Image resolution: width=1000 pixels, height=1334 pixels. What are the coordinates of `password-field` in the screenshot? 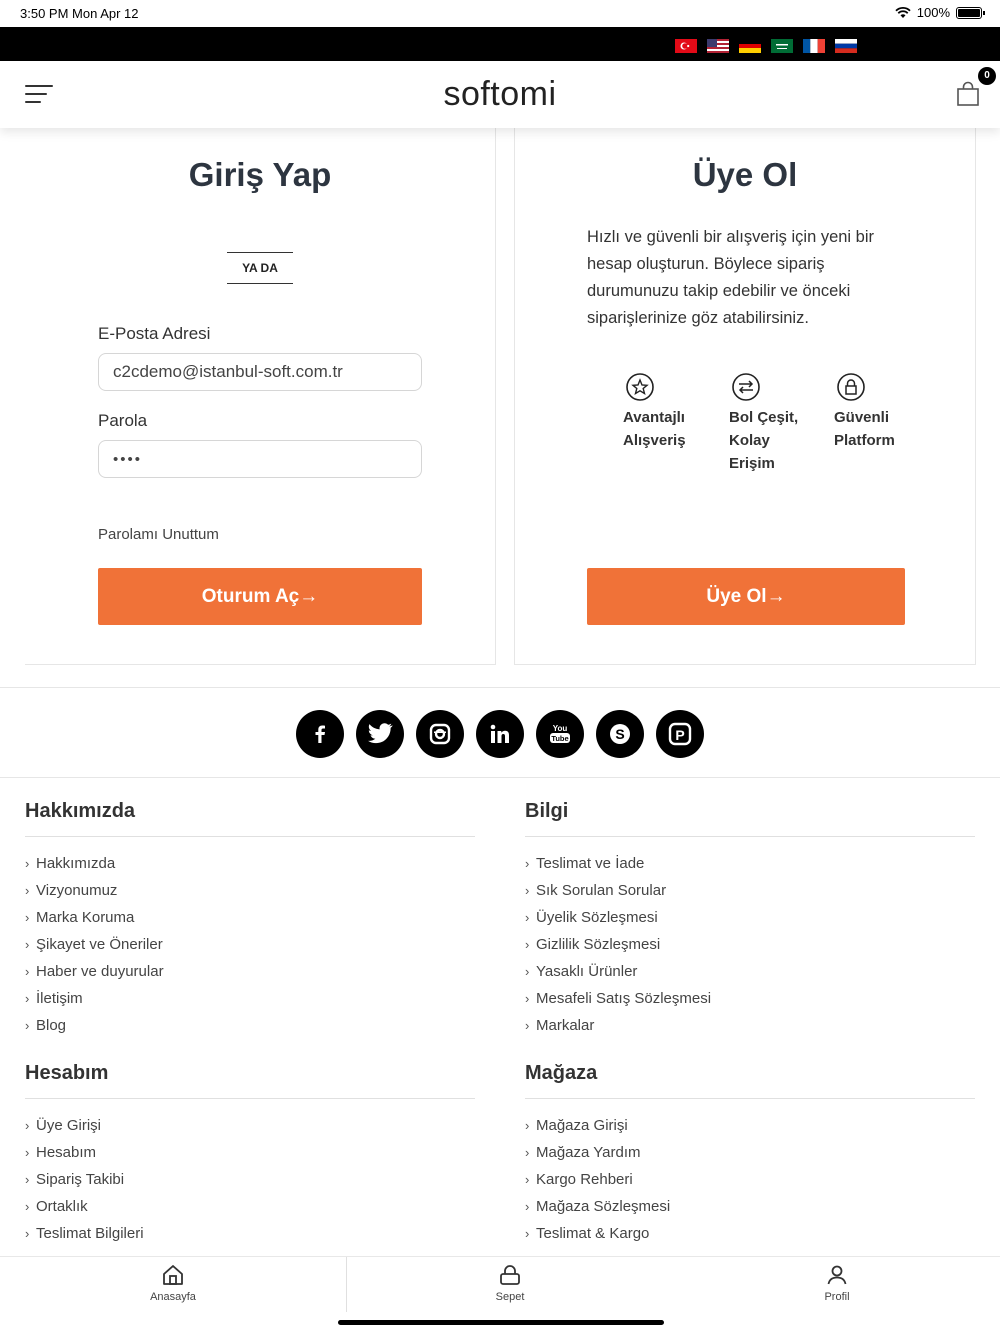 It's located at (260, 459).